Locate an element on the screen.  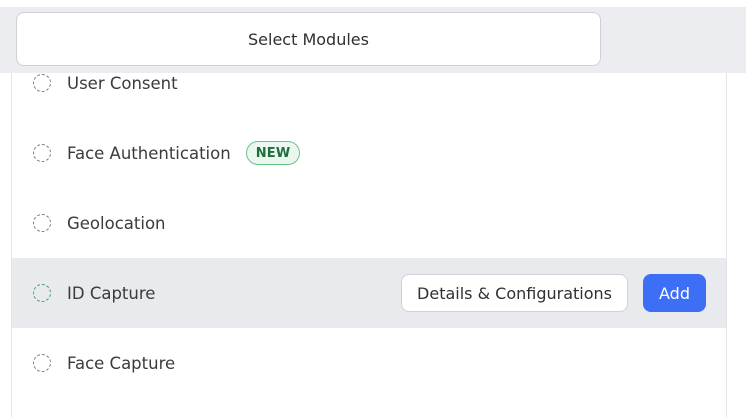
module-label: ID Capture is located at coordinates (111, 293).